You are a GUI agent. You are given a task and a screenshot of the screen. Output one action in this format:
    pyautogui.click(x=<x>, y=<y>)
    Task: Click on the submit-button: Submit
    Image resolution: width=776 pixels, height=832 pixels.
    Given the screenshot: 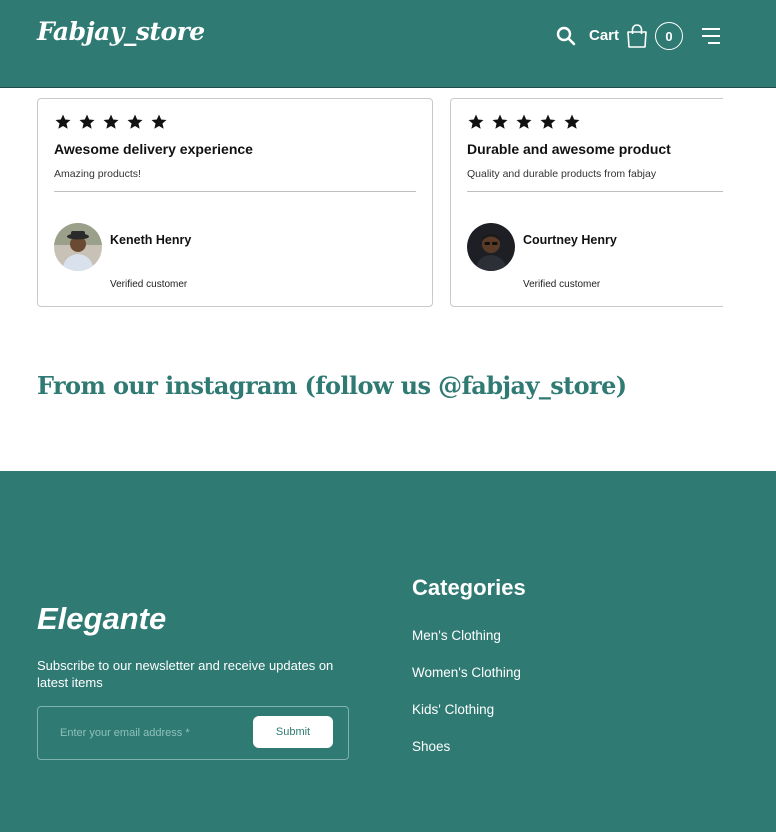 What is the action you would take?
    pyautogui.click(x=293, y=732)
    